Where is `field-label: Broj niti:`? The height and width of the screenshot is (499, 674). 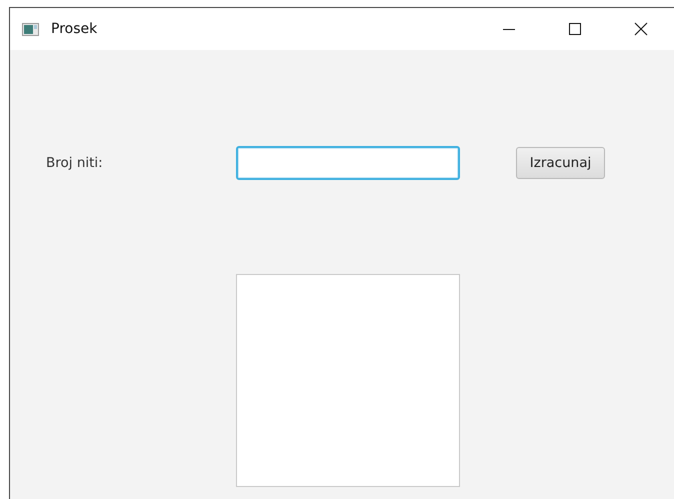
field-label: Broj niti: is located at coordinates (75, 163).